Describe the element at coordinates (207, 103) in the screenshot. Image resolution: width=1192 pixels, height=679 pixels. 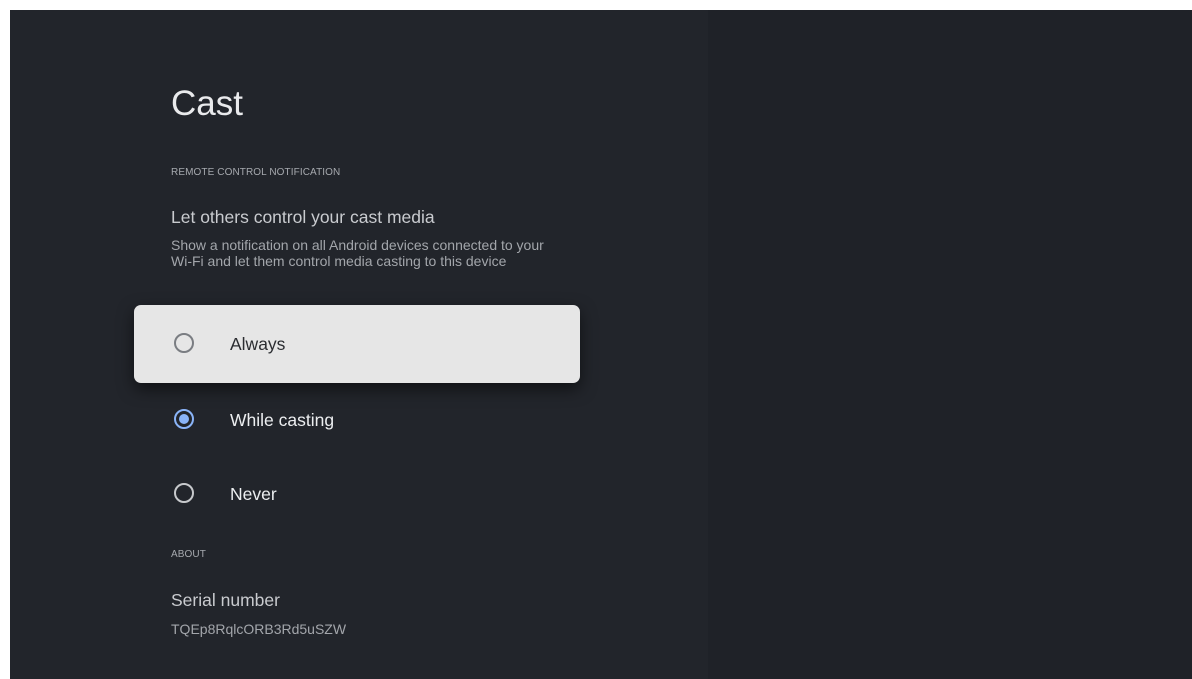
I see `page-title: Cast` at that location.